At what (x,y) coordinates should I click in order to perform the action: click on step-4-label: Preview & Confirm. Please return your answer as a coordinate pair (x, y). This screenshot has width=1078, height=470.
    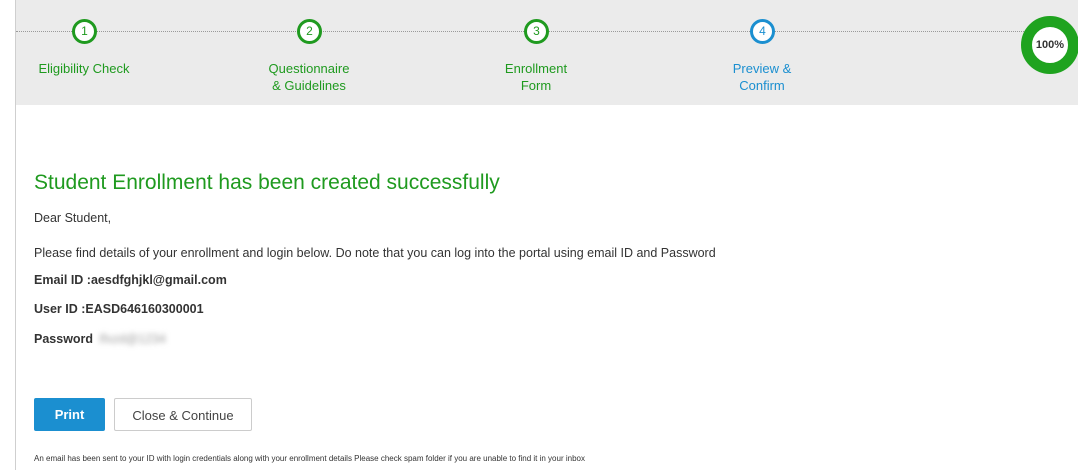
    Looking at the image, I should click on (762, 77).